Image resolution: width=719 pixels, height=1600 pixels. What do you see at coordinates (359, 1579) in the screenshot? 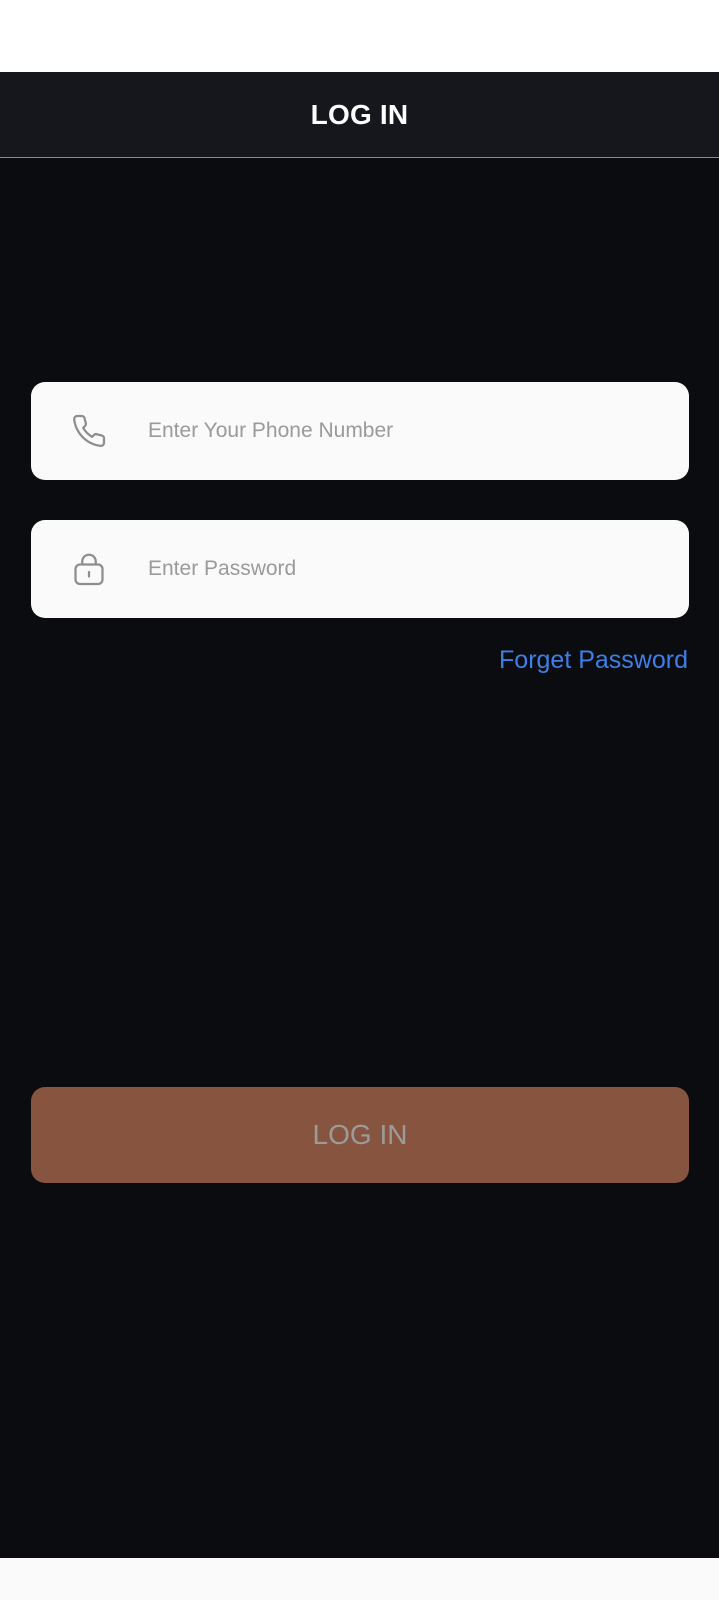
I see `navigation-bar-area` at bounding box center [359, 1579].